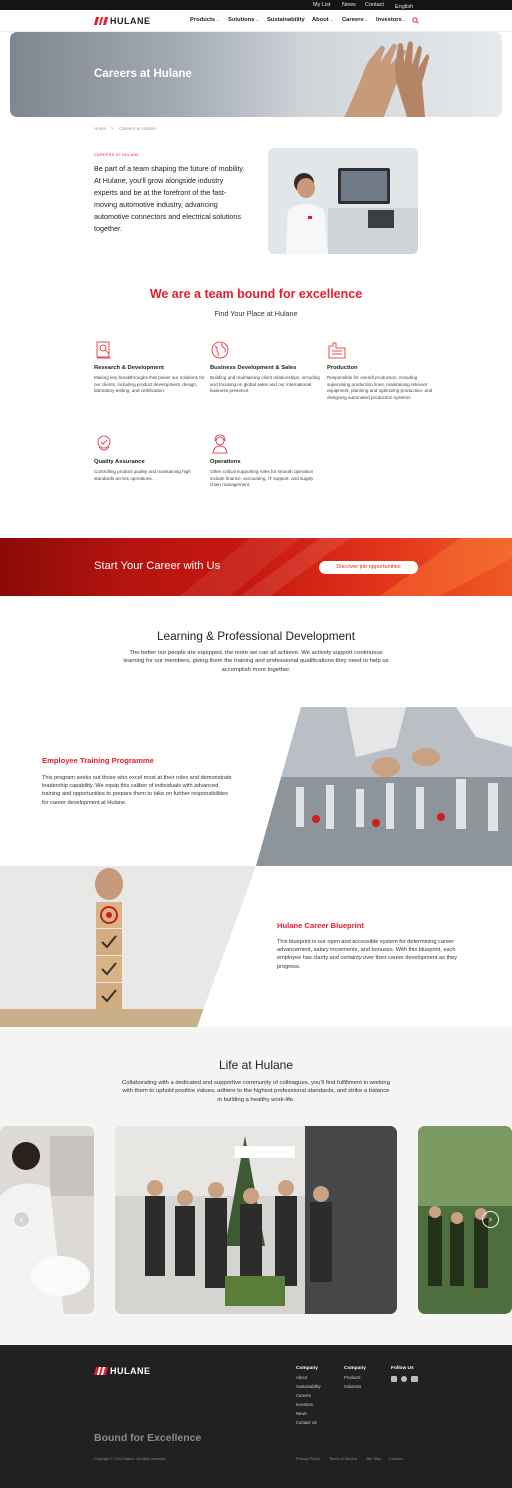 Image resolution: width=512 pixels, height=1488 pixels. Describe the element at coordinates (100, 128) in the screenshot. I see `breadcrumb-home: Home` at that location.